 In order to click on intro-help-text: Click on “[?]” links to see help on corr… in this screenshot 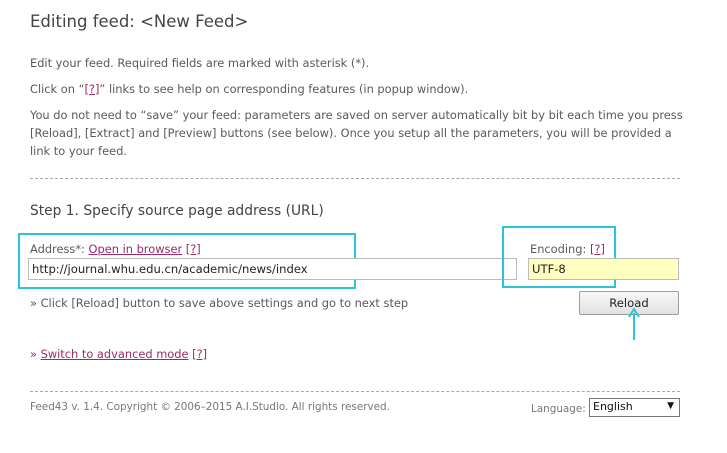, I will do `click(362, 89)`.